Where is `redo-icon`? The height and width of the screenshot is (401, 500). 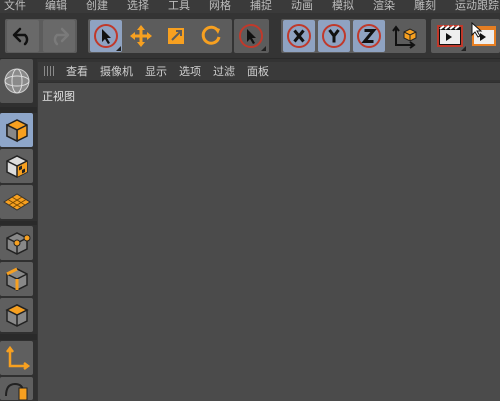 redo-icon is located at coordinates (61, 36).